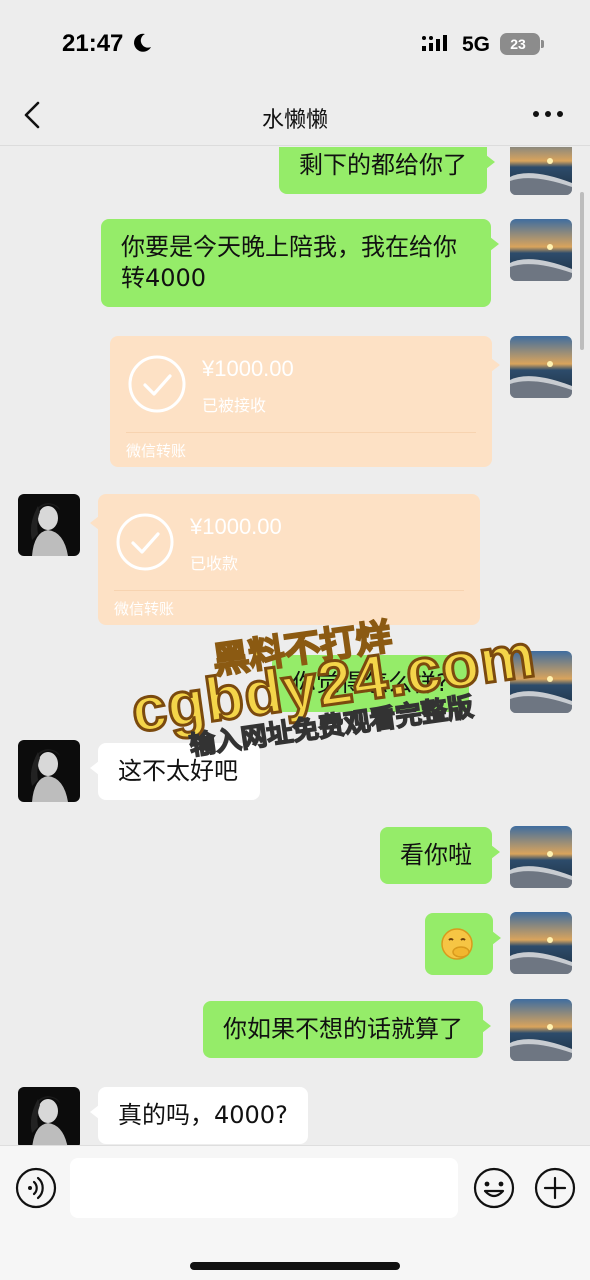 The image size is (590, 1280). Describe the element at coordinates (175, 771) in the screenshot. I see `message-bubble: 这不太好吧` at that location.